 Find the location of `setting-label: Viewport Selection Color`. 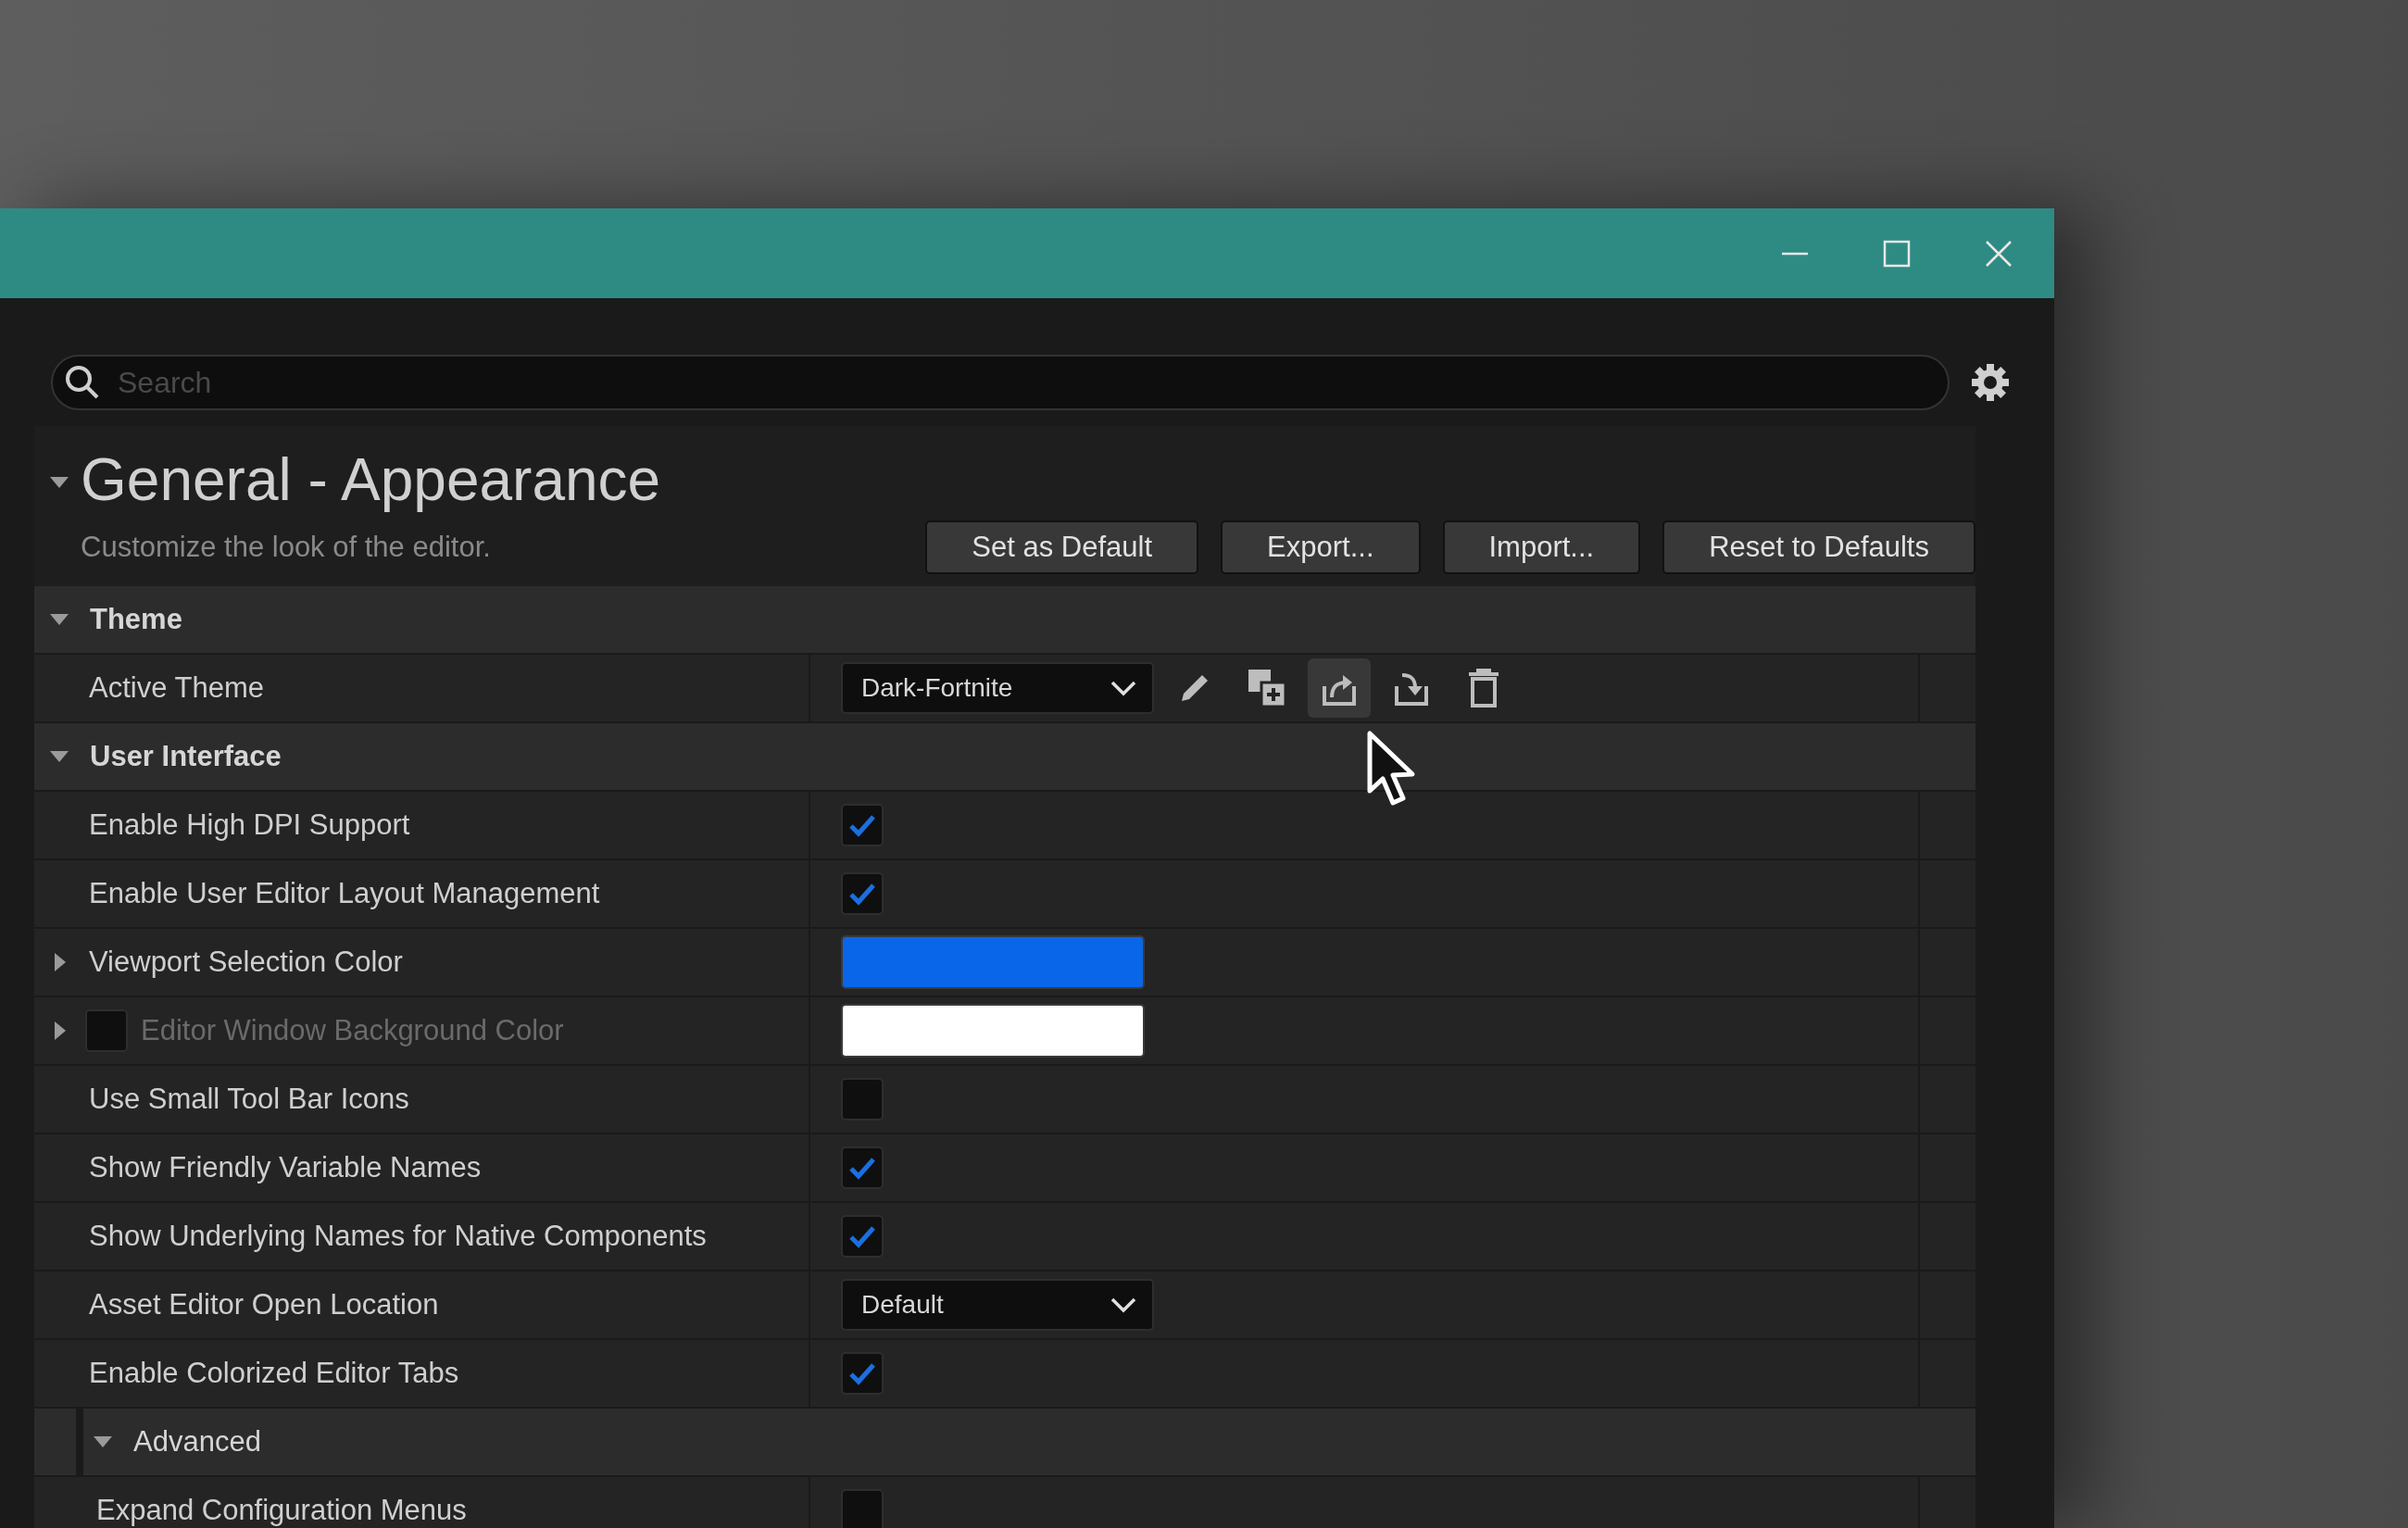

setting-label: Viewport Selection Color is located at coordinates (246, 962).